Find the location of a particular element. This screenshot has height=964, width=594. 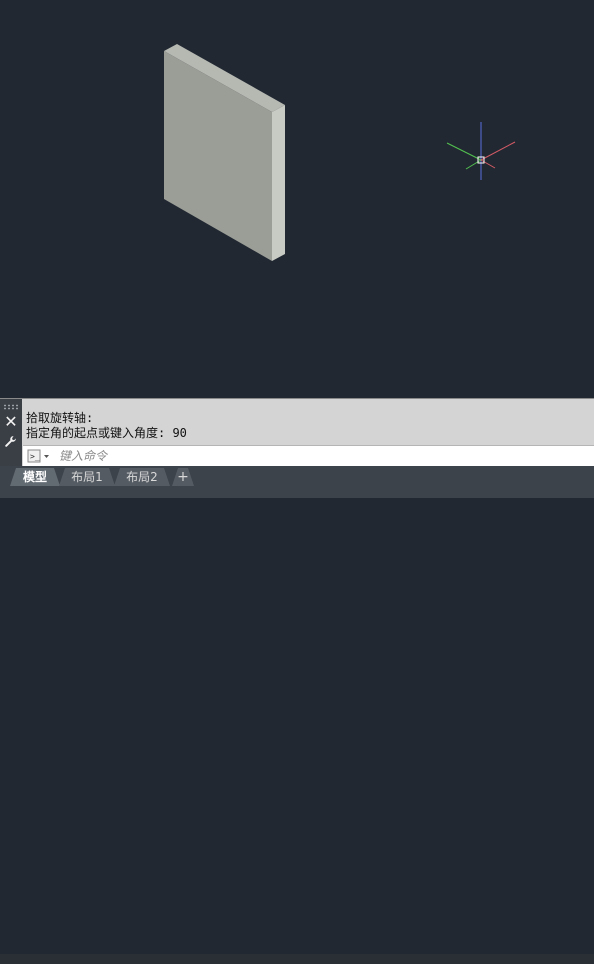

history-line: 指定角的起点或键入角度: 90 is located at coordinates (106, 433).